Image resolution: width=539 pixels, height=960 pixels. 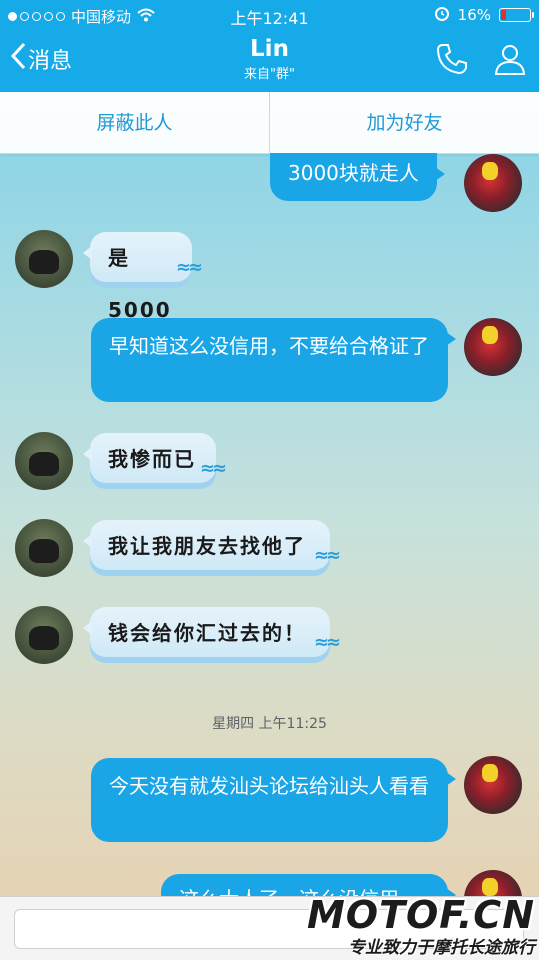 I want to click on action-bar: 屏蔽此人 加为好友, so click(x=269, y=123).